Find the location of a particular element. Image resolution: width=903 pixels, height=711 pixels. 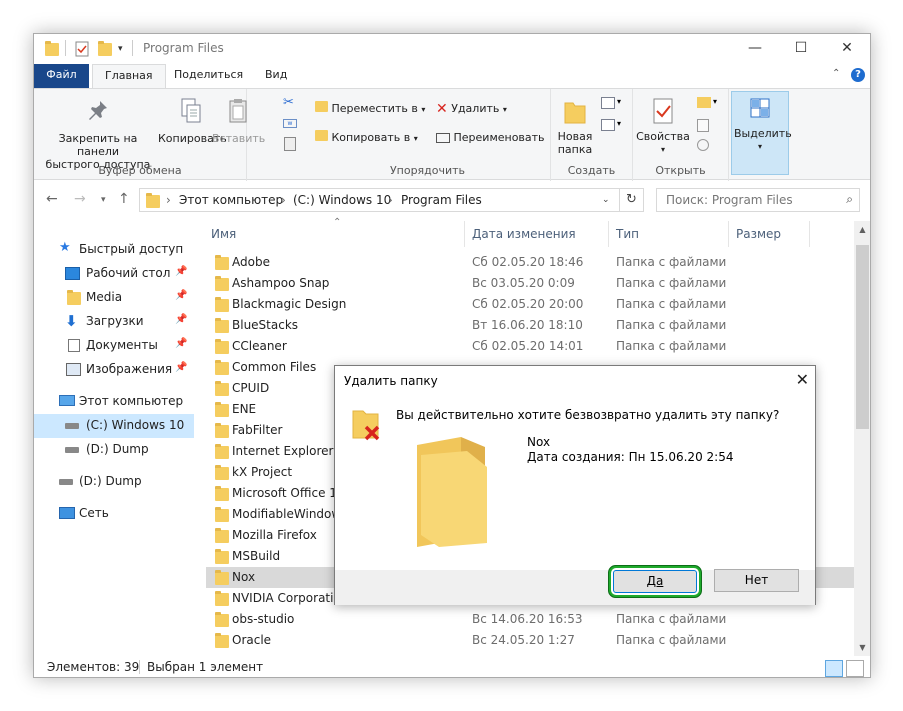

pin-quick-access-button: Закрепить на панели быстрого доступа is located at coordinates (98, 135).